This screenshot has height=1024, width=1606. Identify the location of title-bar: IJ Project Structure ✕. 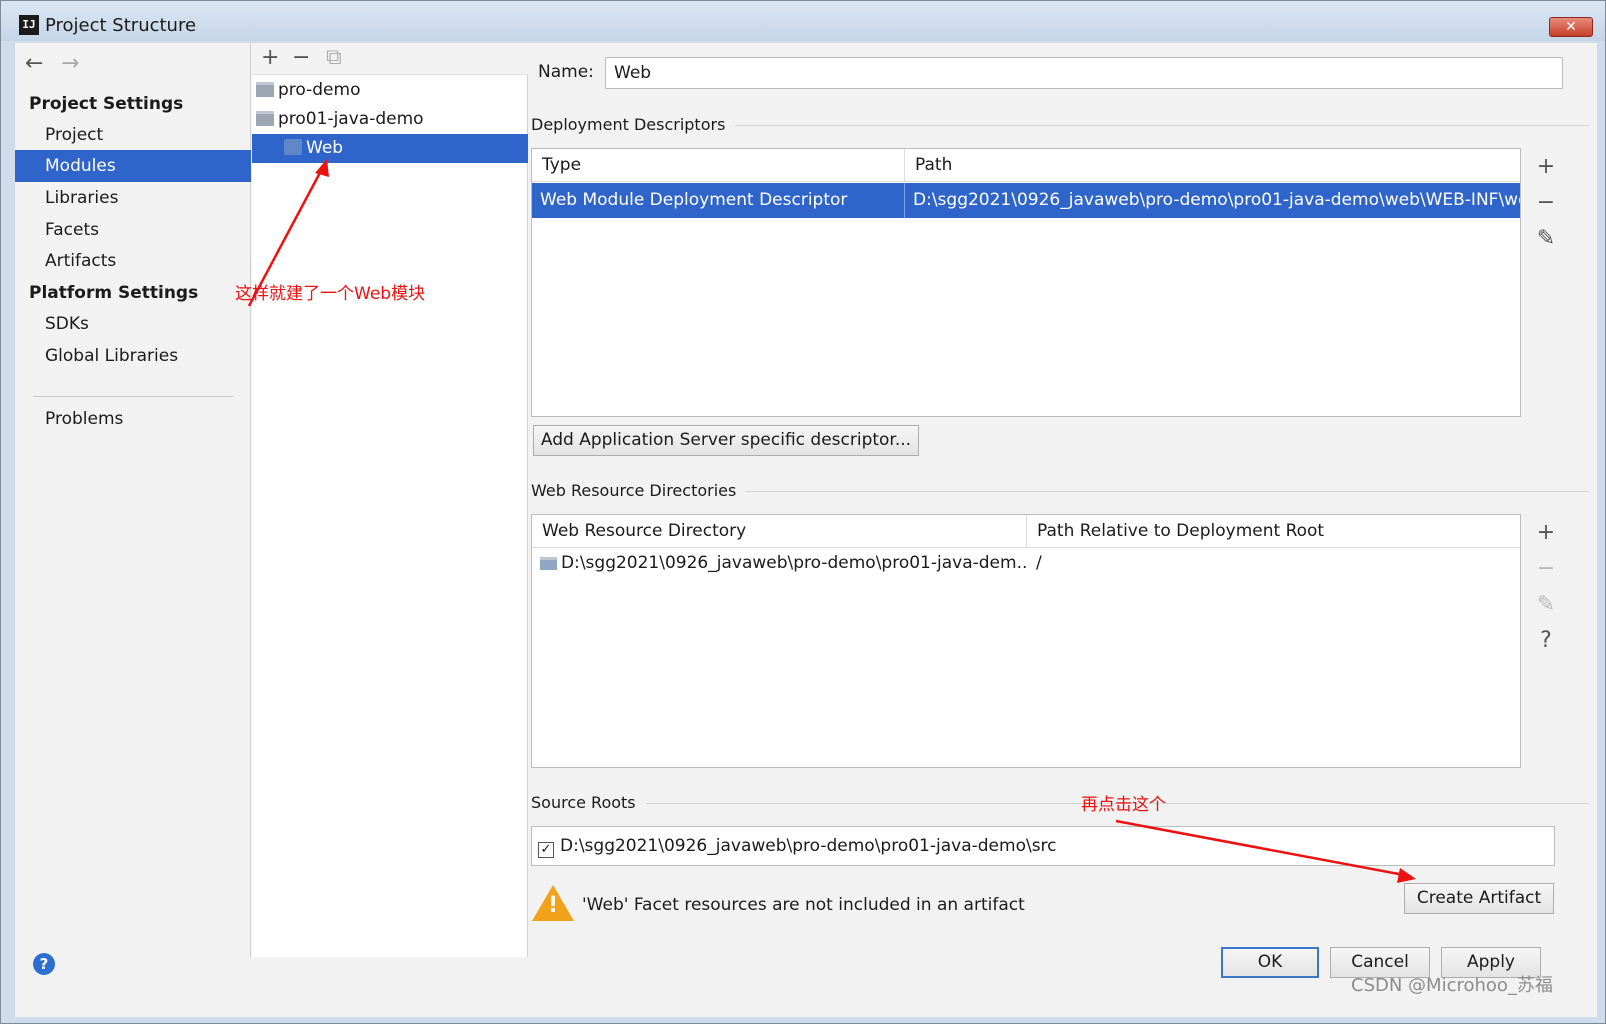
(803, 21).